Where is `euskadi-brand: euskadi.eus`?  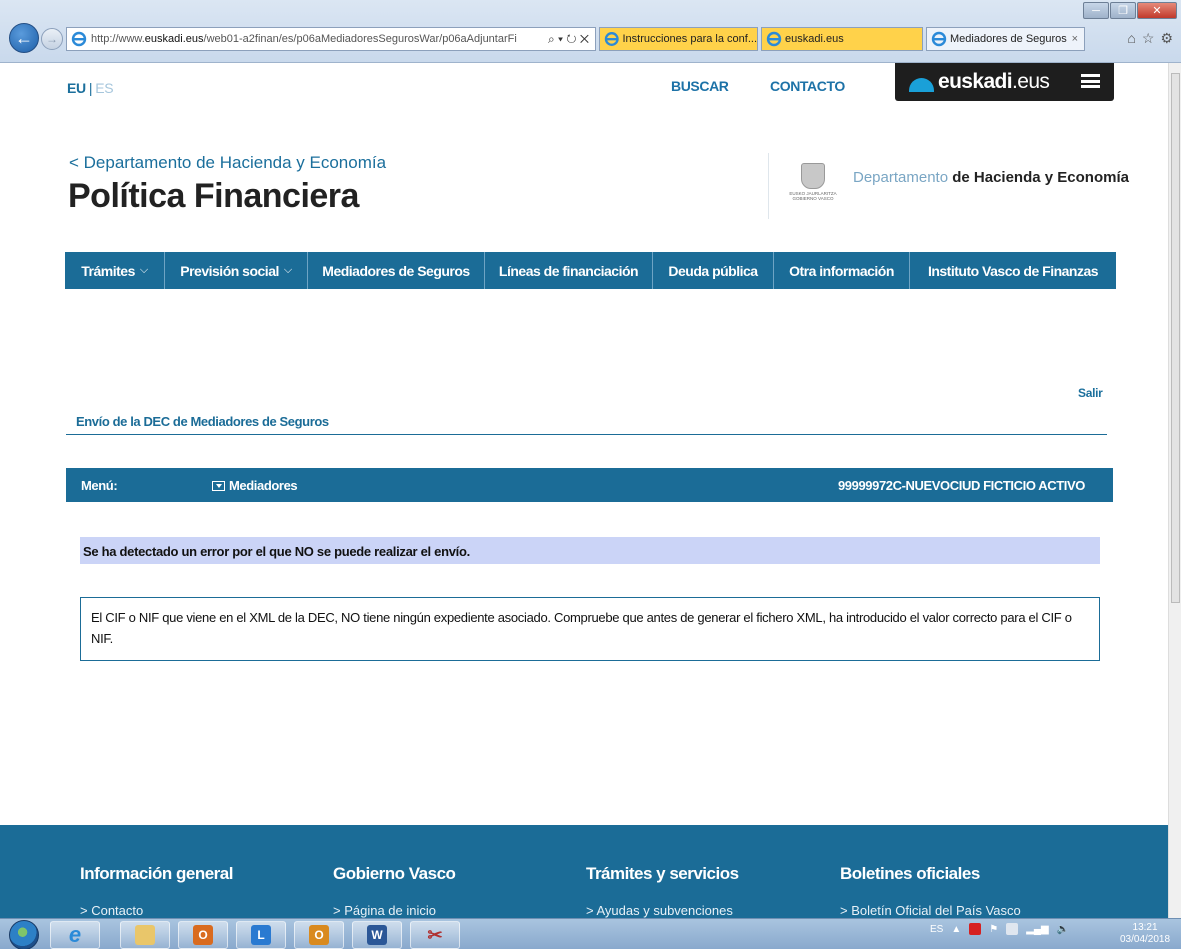
euskadi-brand: euskadi.eus is located at coordinates (994, 81).